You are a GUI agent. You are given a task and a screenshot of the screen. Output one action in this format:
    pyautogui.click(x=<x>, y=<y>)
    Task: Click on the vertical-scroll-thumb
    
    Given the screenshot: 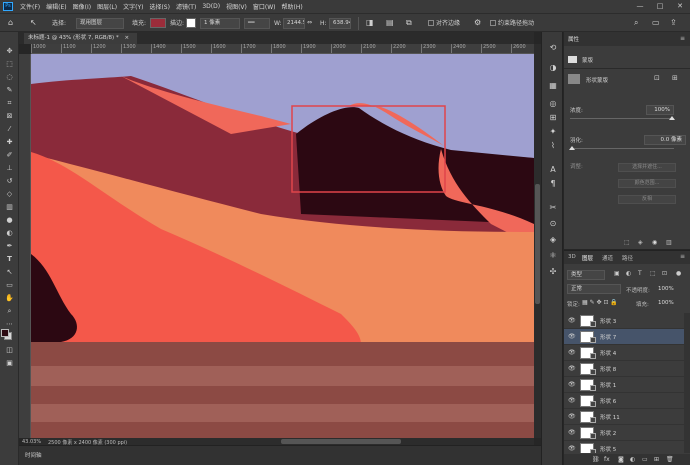 What is the action you would take?
    pyautogui.click(x=537, y=244)
    